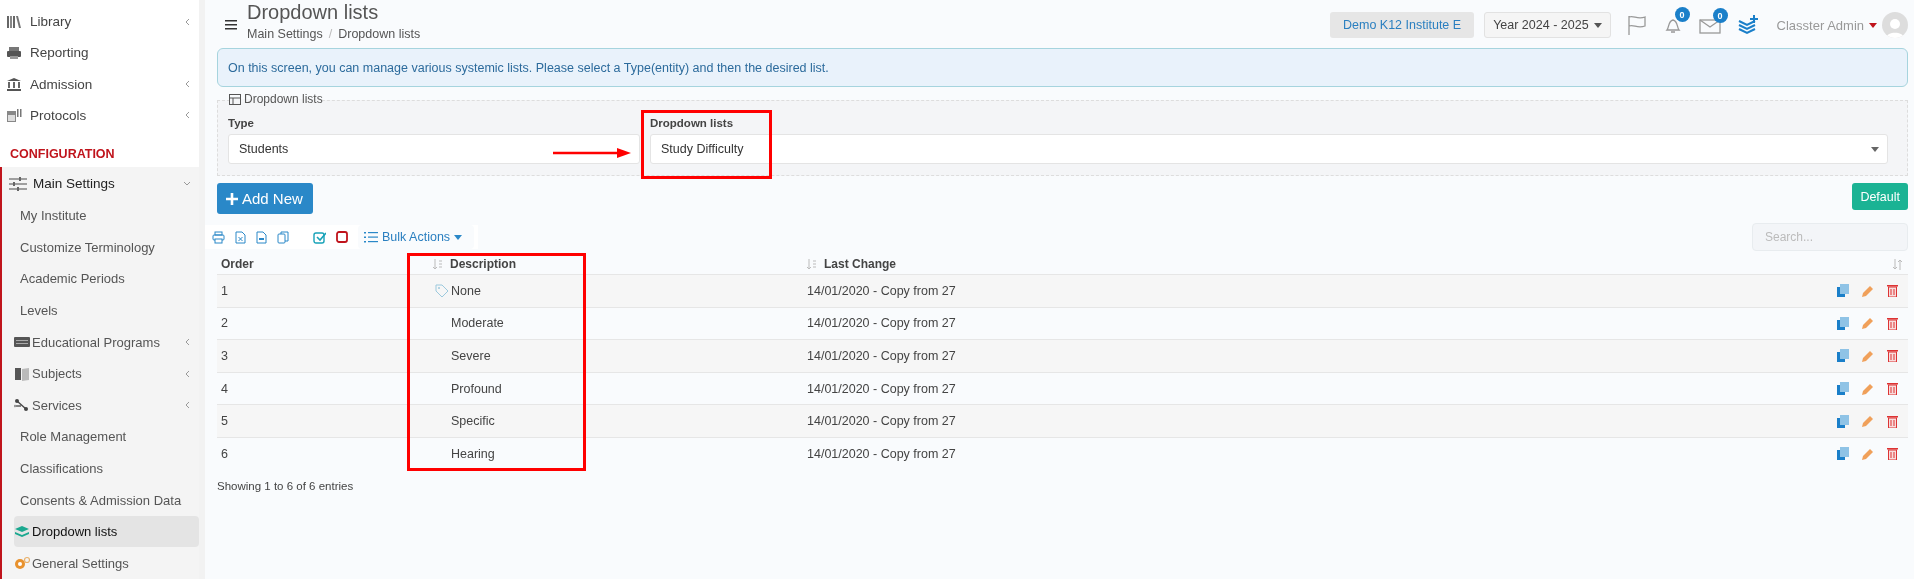  What do you see at coordinates (1402, 25) in the screenshot?
I see `institute-button: Demo K12 Institute E` at bounding box center [1402, 25].